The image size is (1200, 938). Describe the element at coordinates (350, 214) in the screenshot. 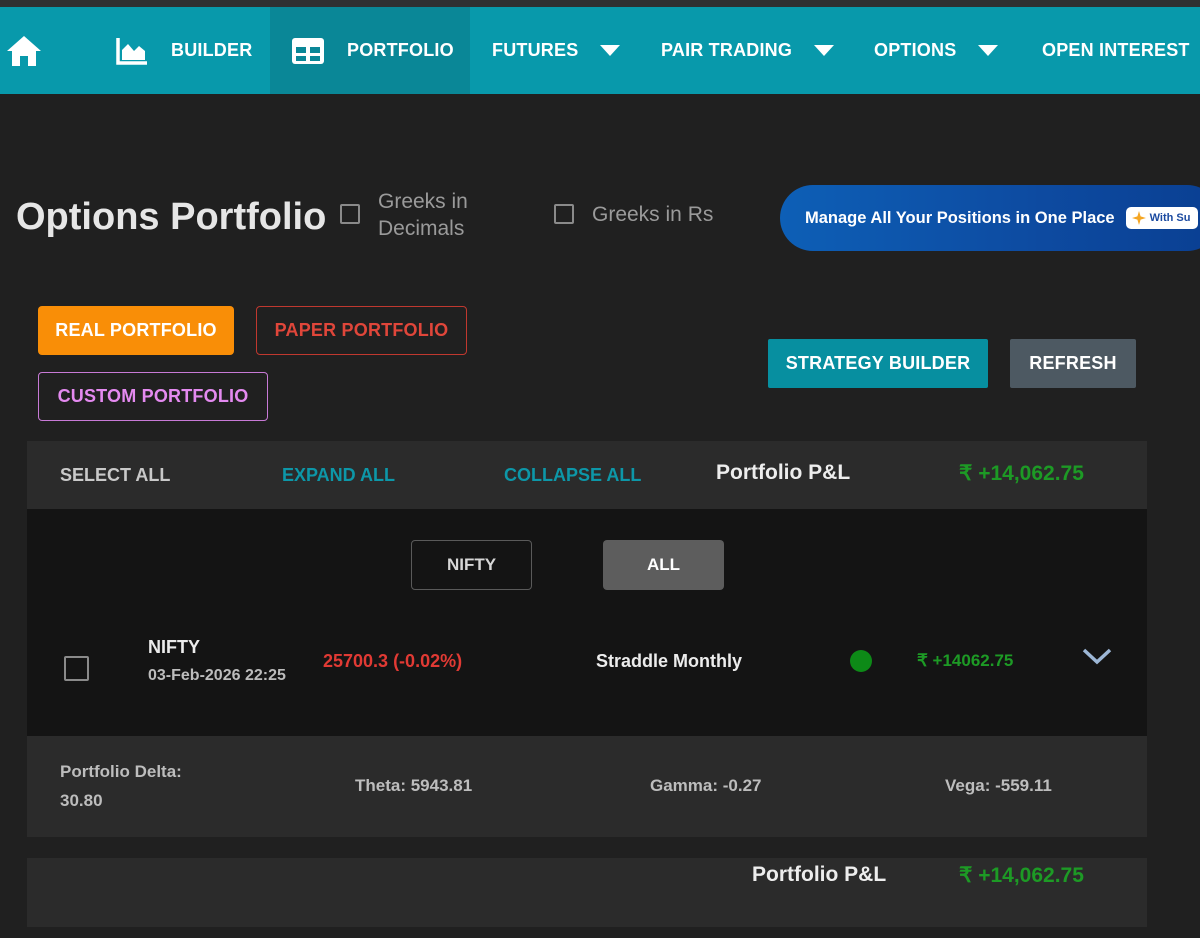

I see `greeks-decimals-checkbox` at that location.